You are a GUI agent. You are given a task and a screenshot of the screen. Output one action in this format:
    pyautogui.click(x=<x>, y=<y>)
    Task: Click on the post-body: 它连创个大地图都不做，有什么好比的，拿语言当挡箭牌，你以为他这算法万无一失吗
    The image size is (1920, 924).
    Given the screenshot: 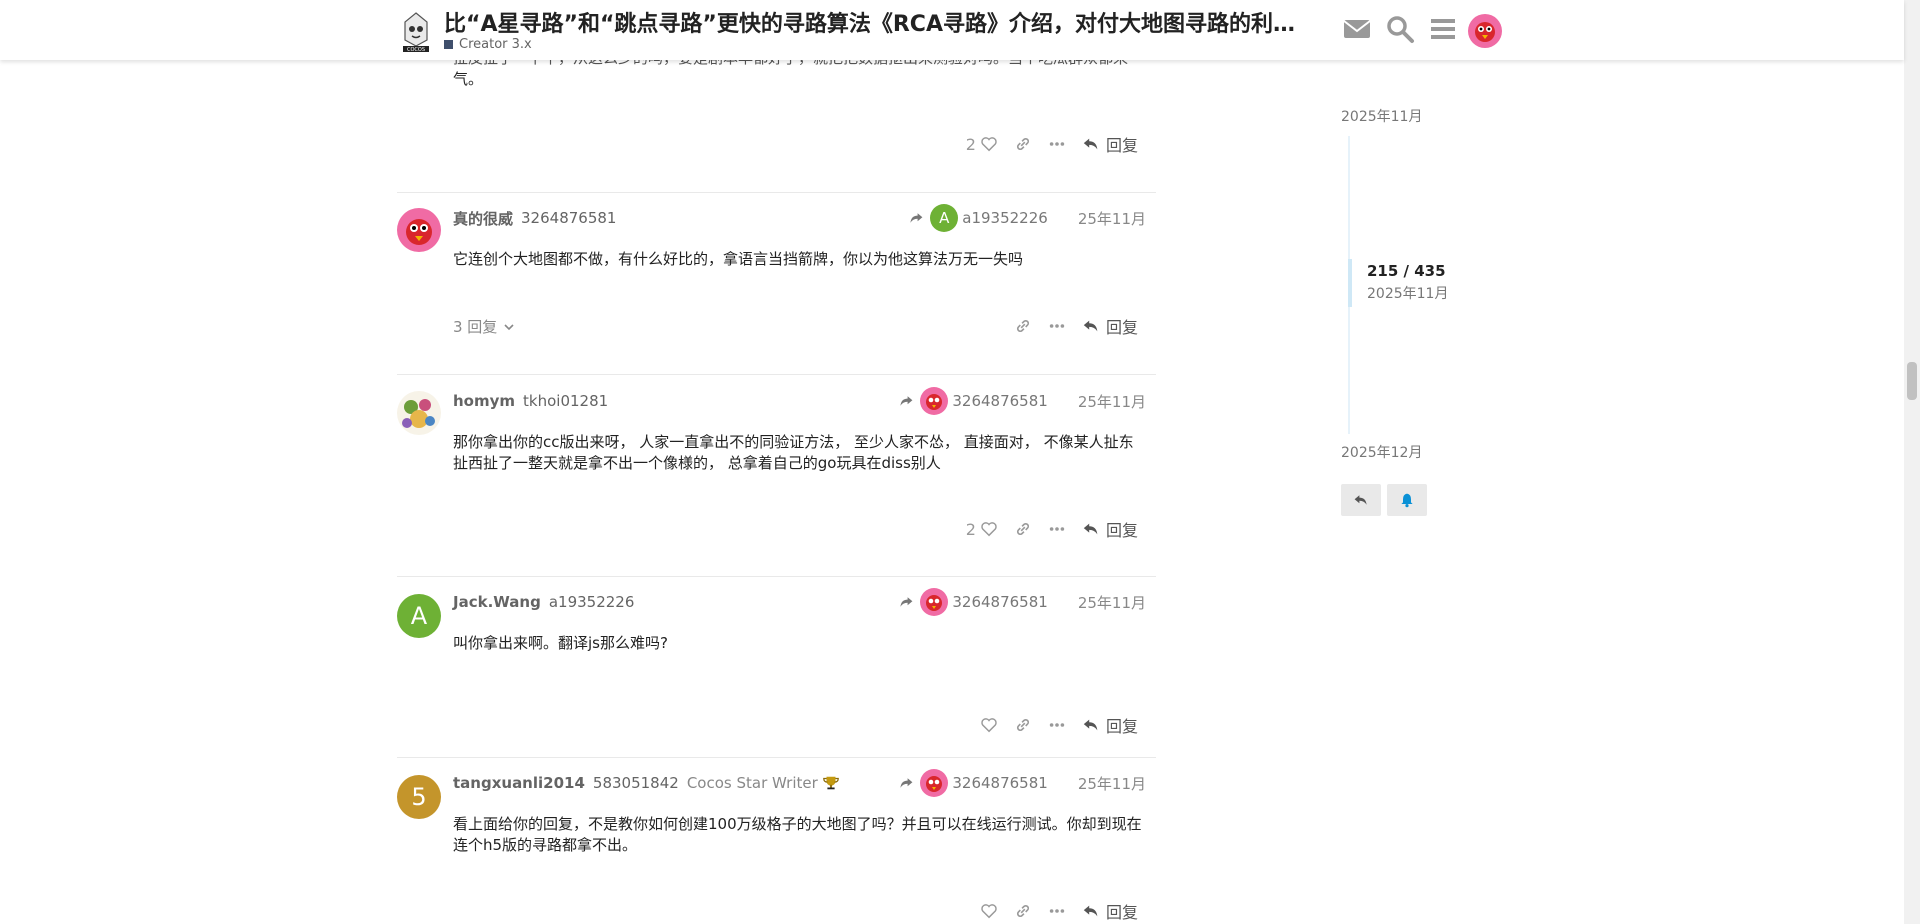 What is the action you would take?
    pyautogui.click(x=738, y=259)
    